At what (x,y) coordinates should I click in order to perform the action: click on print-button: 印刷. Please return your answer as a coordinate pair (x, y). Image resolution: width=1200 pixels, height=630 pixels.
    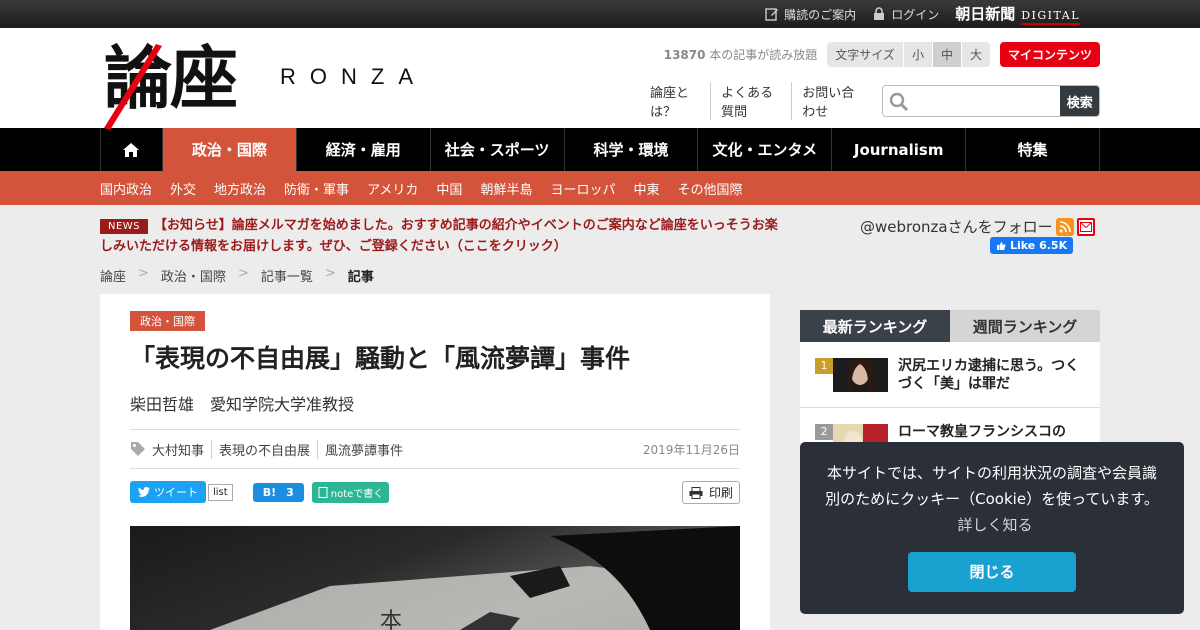
    Looking at the image, I should click on (710, 492).